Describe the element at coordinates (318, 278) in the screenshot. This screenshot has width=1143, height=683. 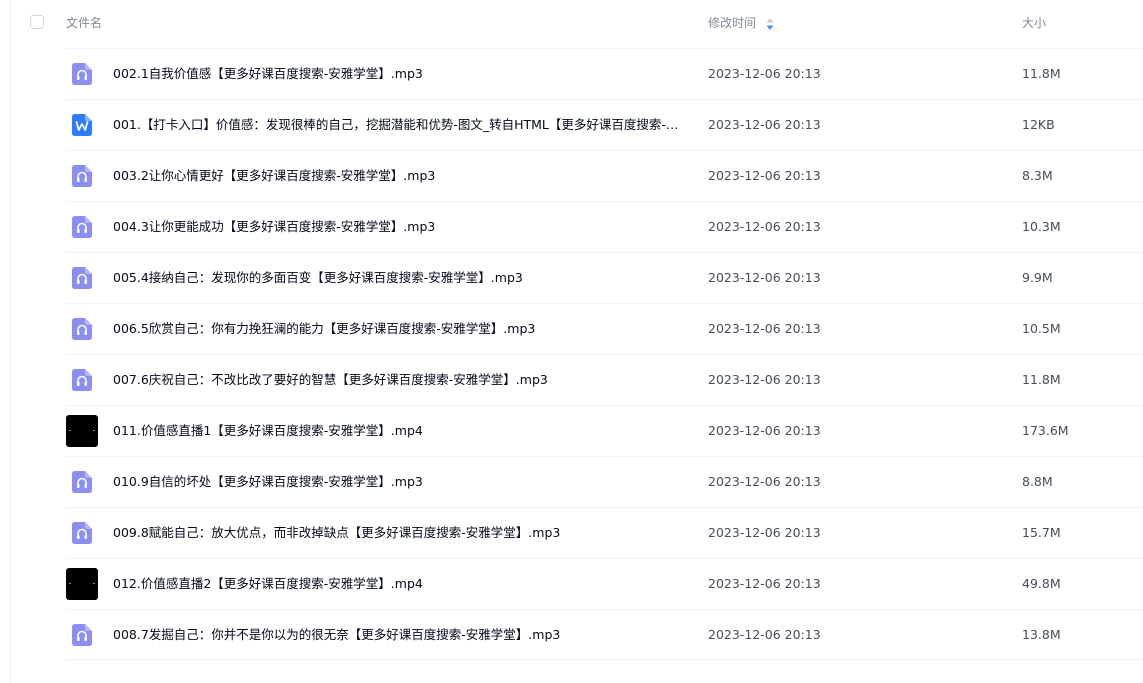
I see `file-name: 005.4接纳自己：发现你的多面百变【更多好课百度搜索-安雅学堂】.mp3` at that location.